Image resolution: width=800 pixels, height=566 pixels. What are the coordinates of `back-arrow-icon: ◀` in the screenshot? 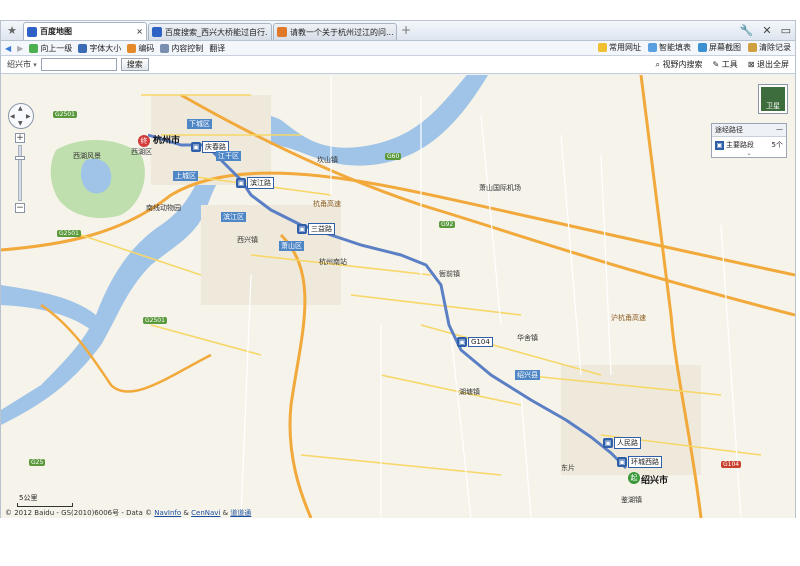 It's located at (8, 48).